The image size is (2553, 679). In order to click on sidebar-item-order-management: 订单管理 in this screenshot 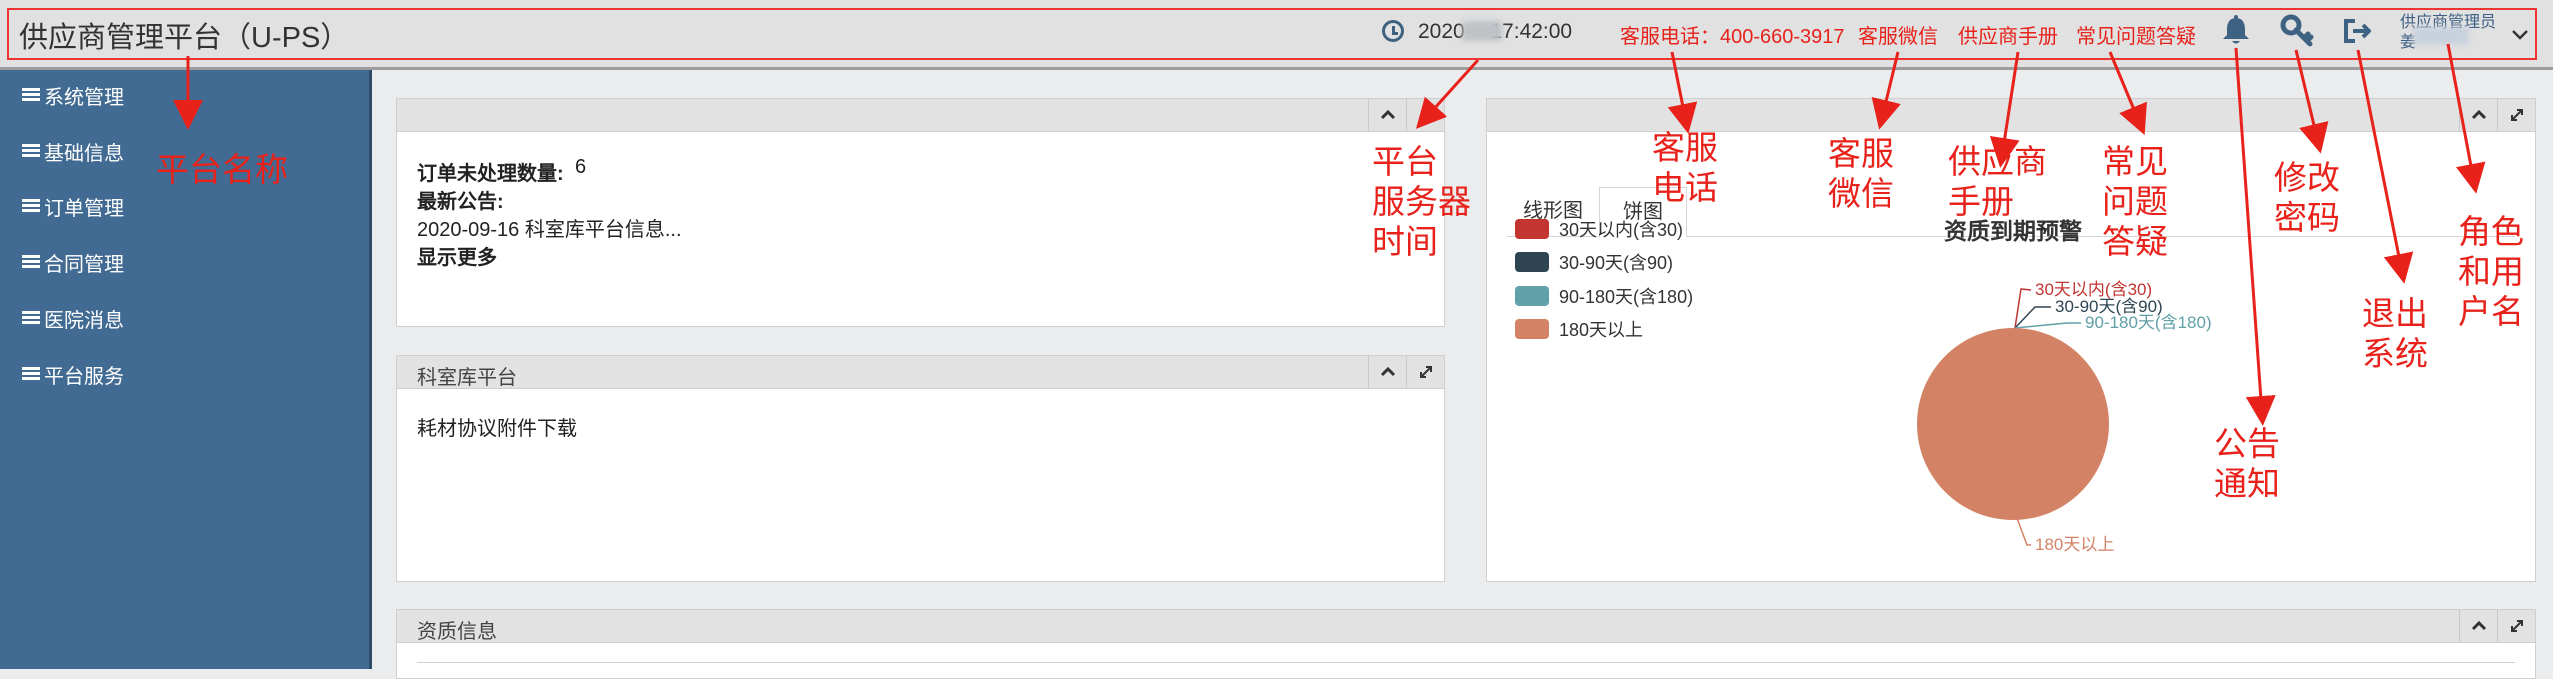, I will do `click(73, 206)`.